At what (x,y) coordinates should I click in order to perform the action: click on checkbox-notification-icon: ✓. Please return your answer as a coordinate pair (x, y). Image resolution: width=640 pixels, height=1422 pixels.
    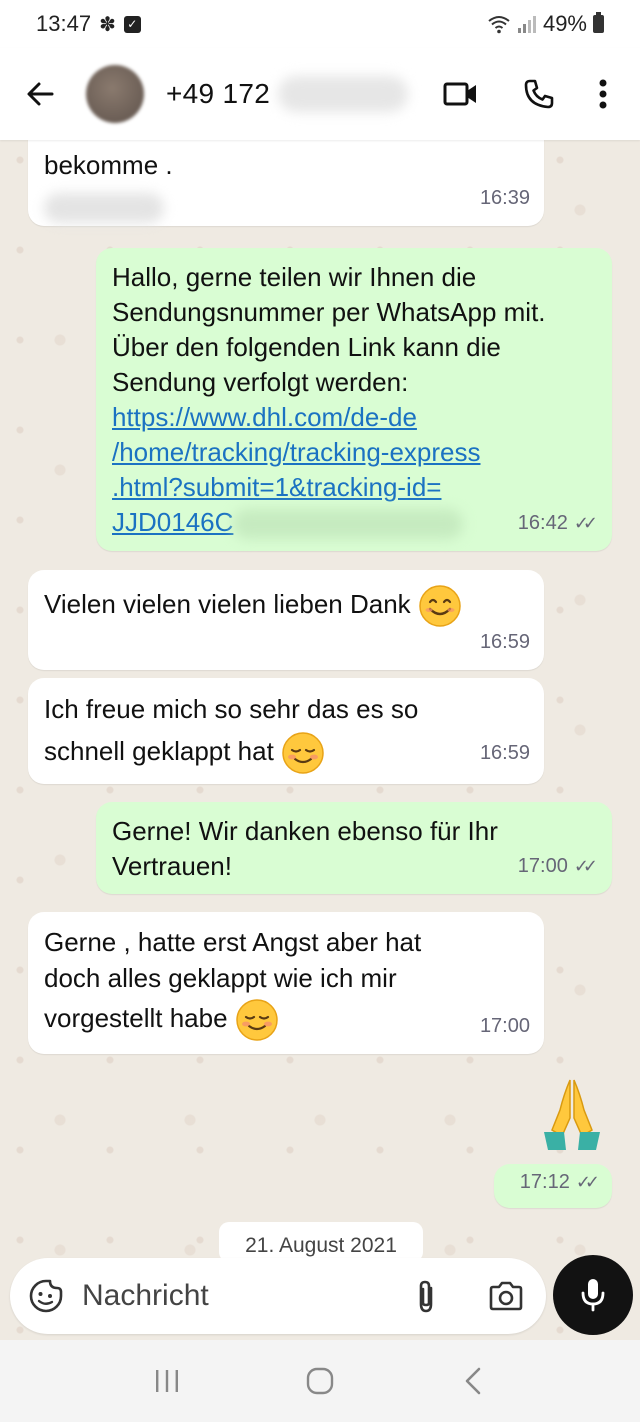
    Looking at the image, I should click on (132, 24).